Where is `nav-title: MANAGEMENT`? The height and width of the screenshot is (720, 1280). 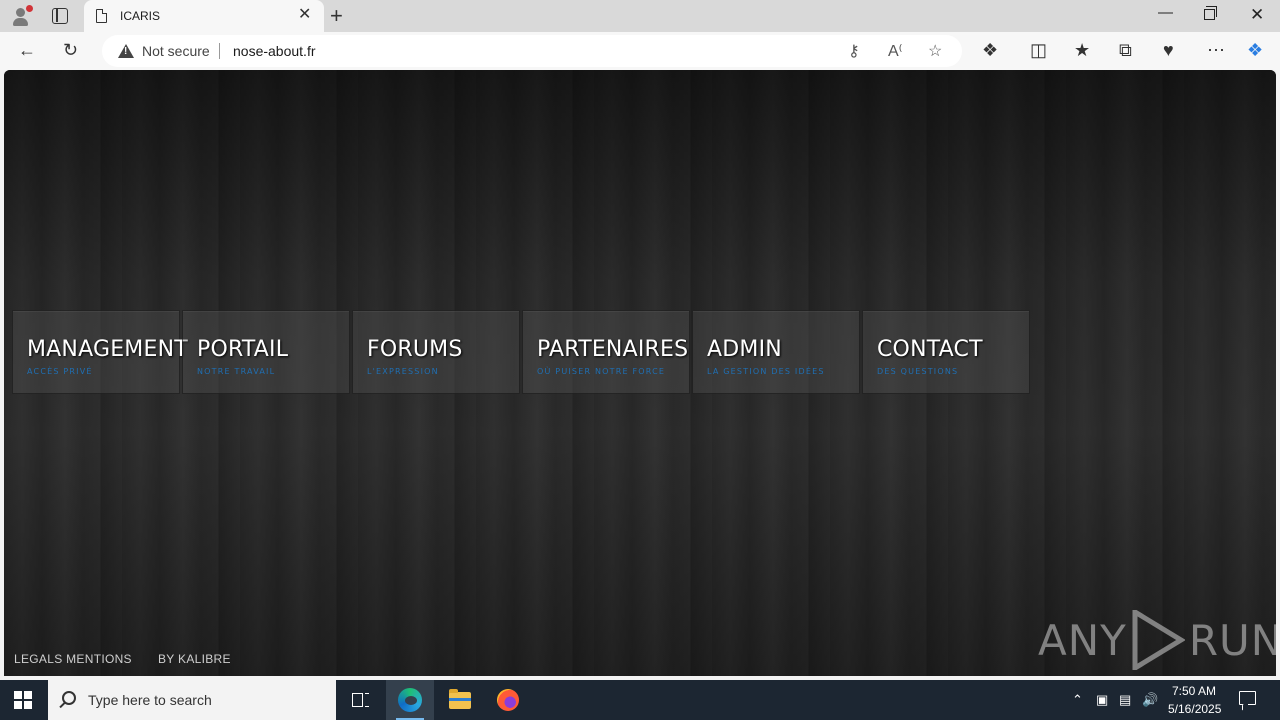
nav-title: MANAGEMENT is located at coordinates (107, 349).